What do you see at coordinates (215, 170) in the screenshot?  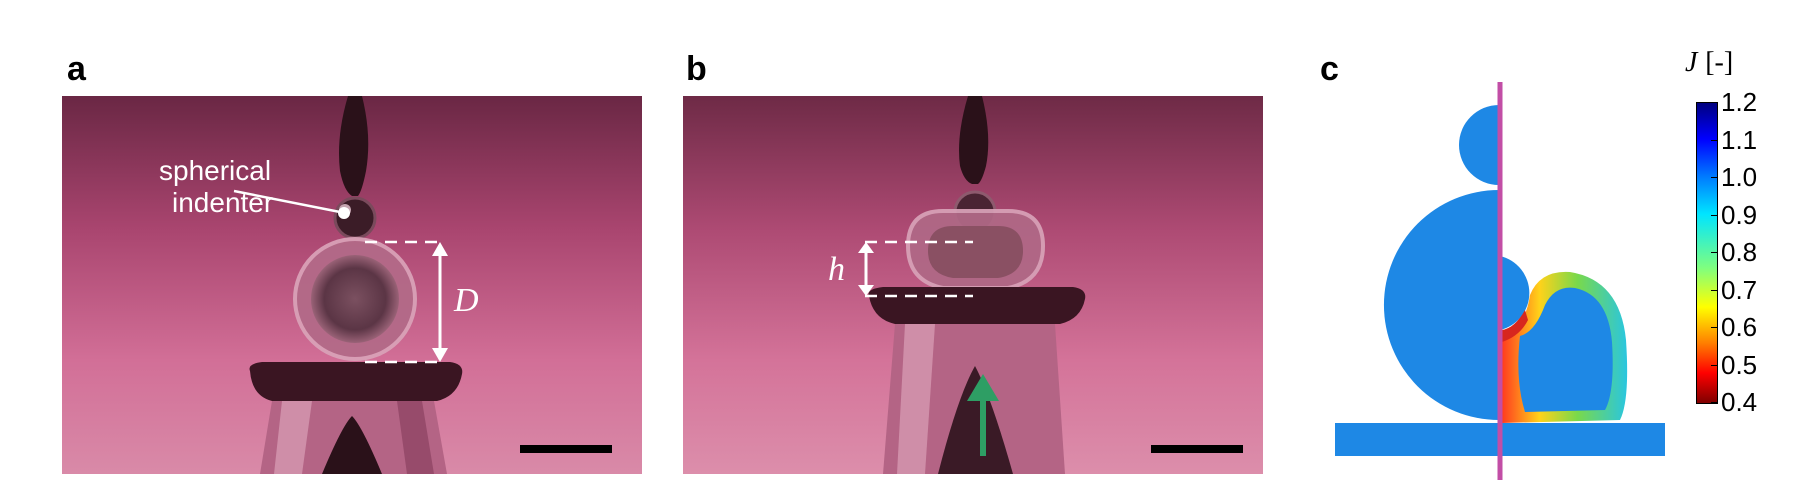 I see `indenter-label-line1: spherical` at bounding box center [215, 170].